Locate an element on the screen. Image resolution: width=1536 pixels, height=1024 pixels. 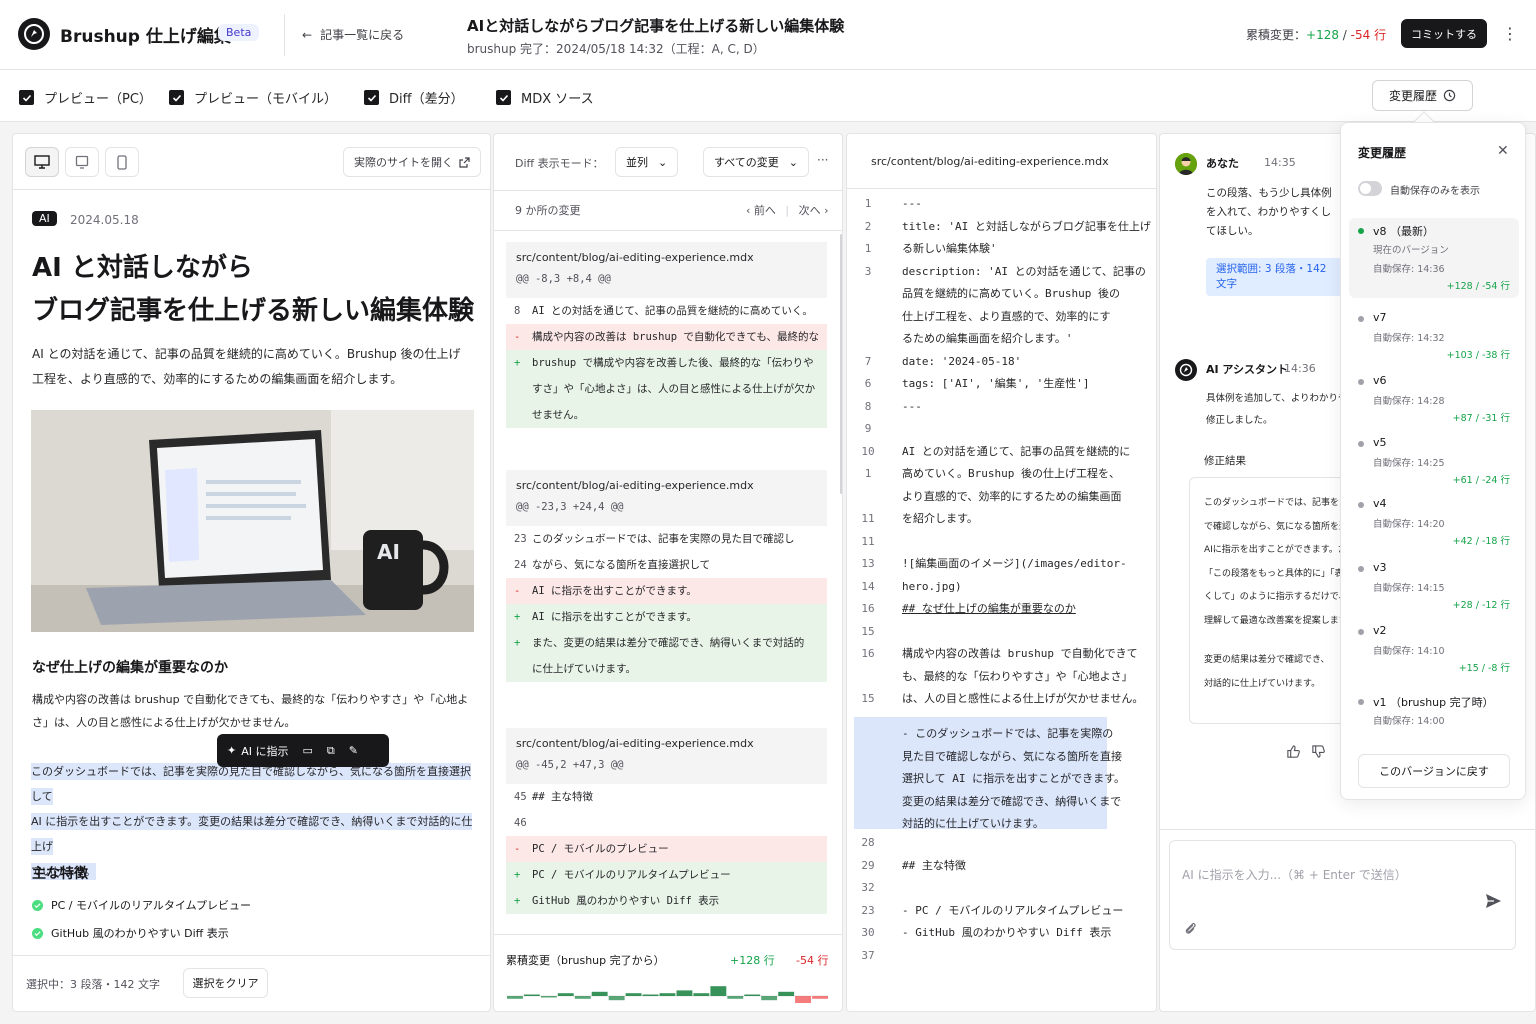
prev-change-button: ‹ 前へ is located at coordinates (761, 210).